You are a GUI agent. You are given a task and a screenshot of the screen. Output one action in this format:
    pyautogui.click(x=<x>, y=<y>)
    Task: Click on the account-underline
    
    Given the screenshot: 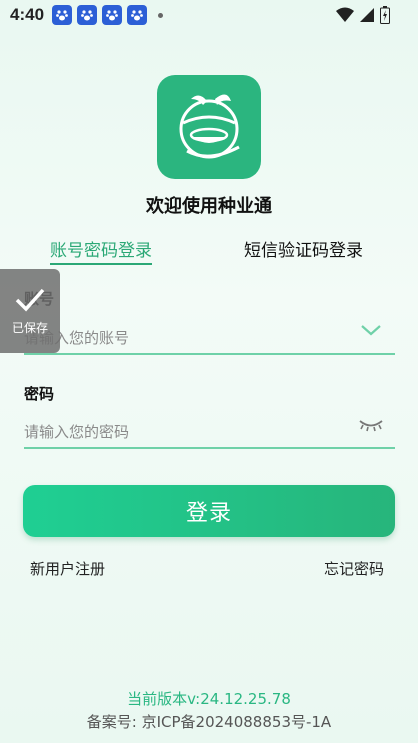 What is the action you would take?
    pyautogui.click(x=209, y=354)
    